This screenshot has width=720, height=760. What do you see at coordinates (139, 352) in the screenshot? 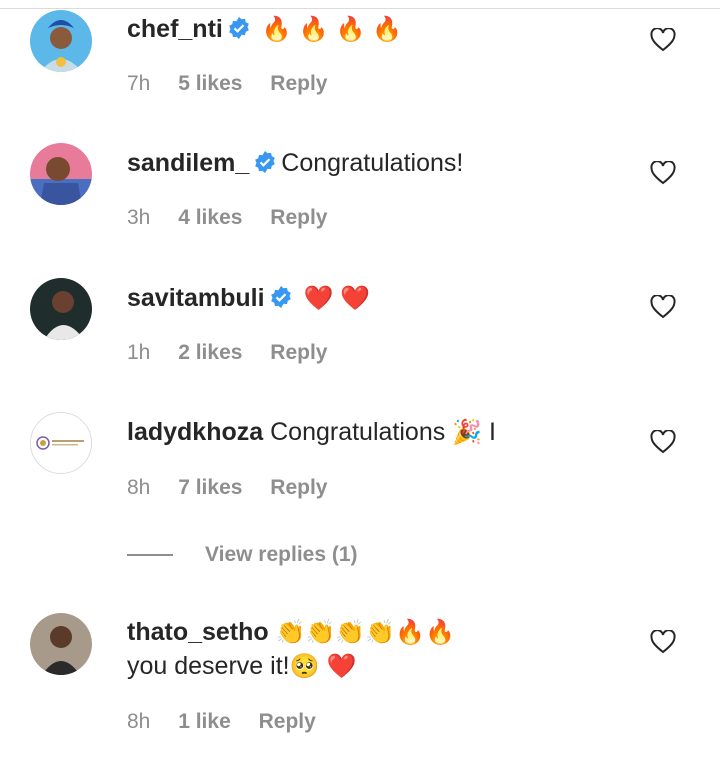
I see `comment-time: 1h` at bounding box center [139, 352].